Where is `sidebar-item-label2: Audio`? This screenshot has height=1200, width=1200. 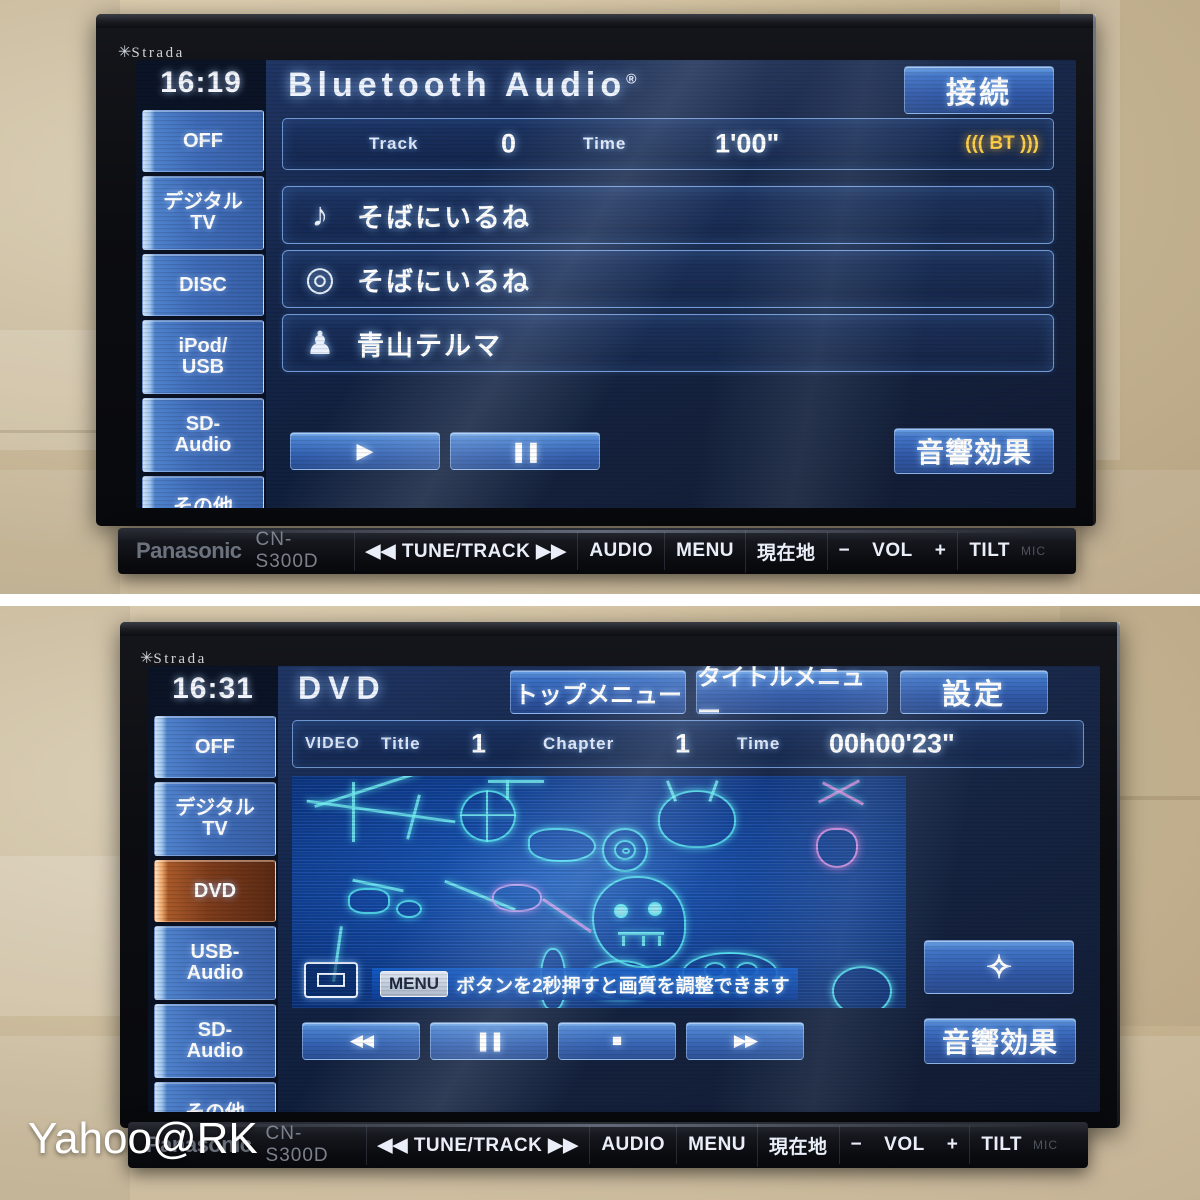 sidebar-item-label2: Audio is located at coordinates (215, 1051).